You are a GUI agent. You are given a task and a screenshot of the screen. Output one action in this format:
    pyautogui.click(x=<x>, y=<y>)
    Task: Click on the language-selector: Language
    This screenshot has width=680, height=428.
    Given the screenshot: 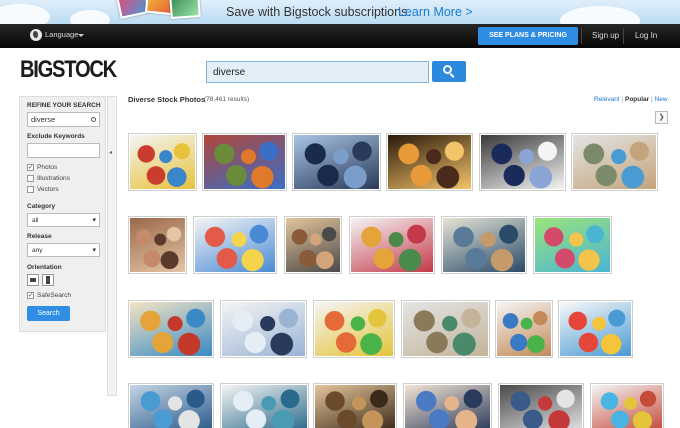 What is the action you would take?
    pyautogui.click(x=61, y=34)
    